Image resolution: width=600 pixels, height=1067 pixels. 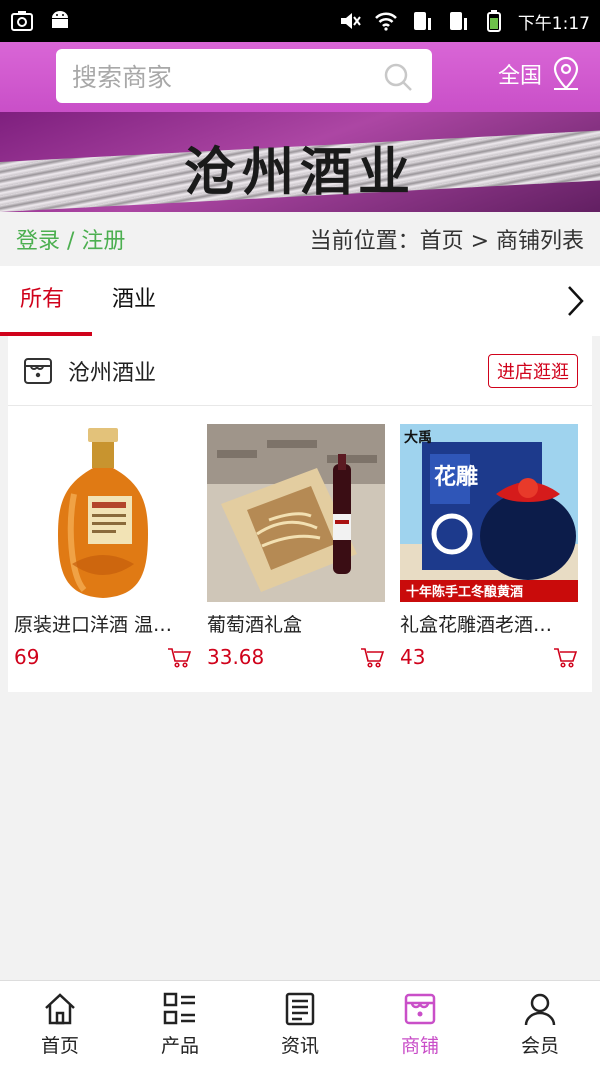 What do you see at coordinates (385, 21) in the screenshot?
I see `wifi-icon` at bounding box center [385, 21].